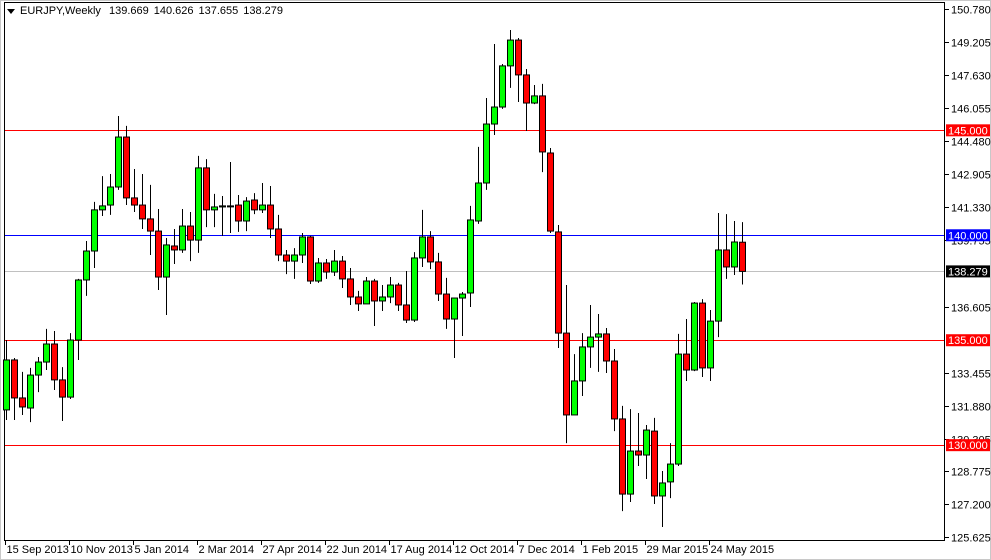  What do you see at coordinates (971, 110) in the screenshot?
I see `price-tick-label: 146.055` at bounding box center [971, 110].